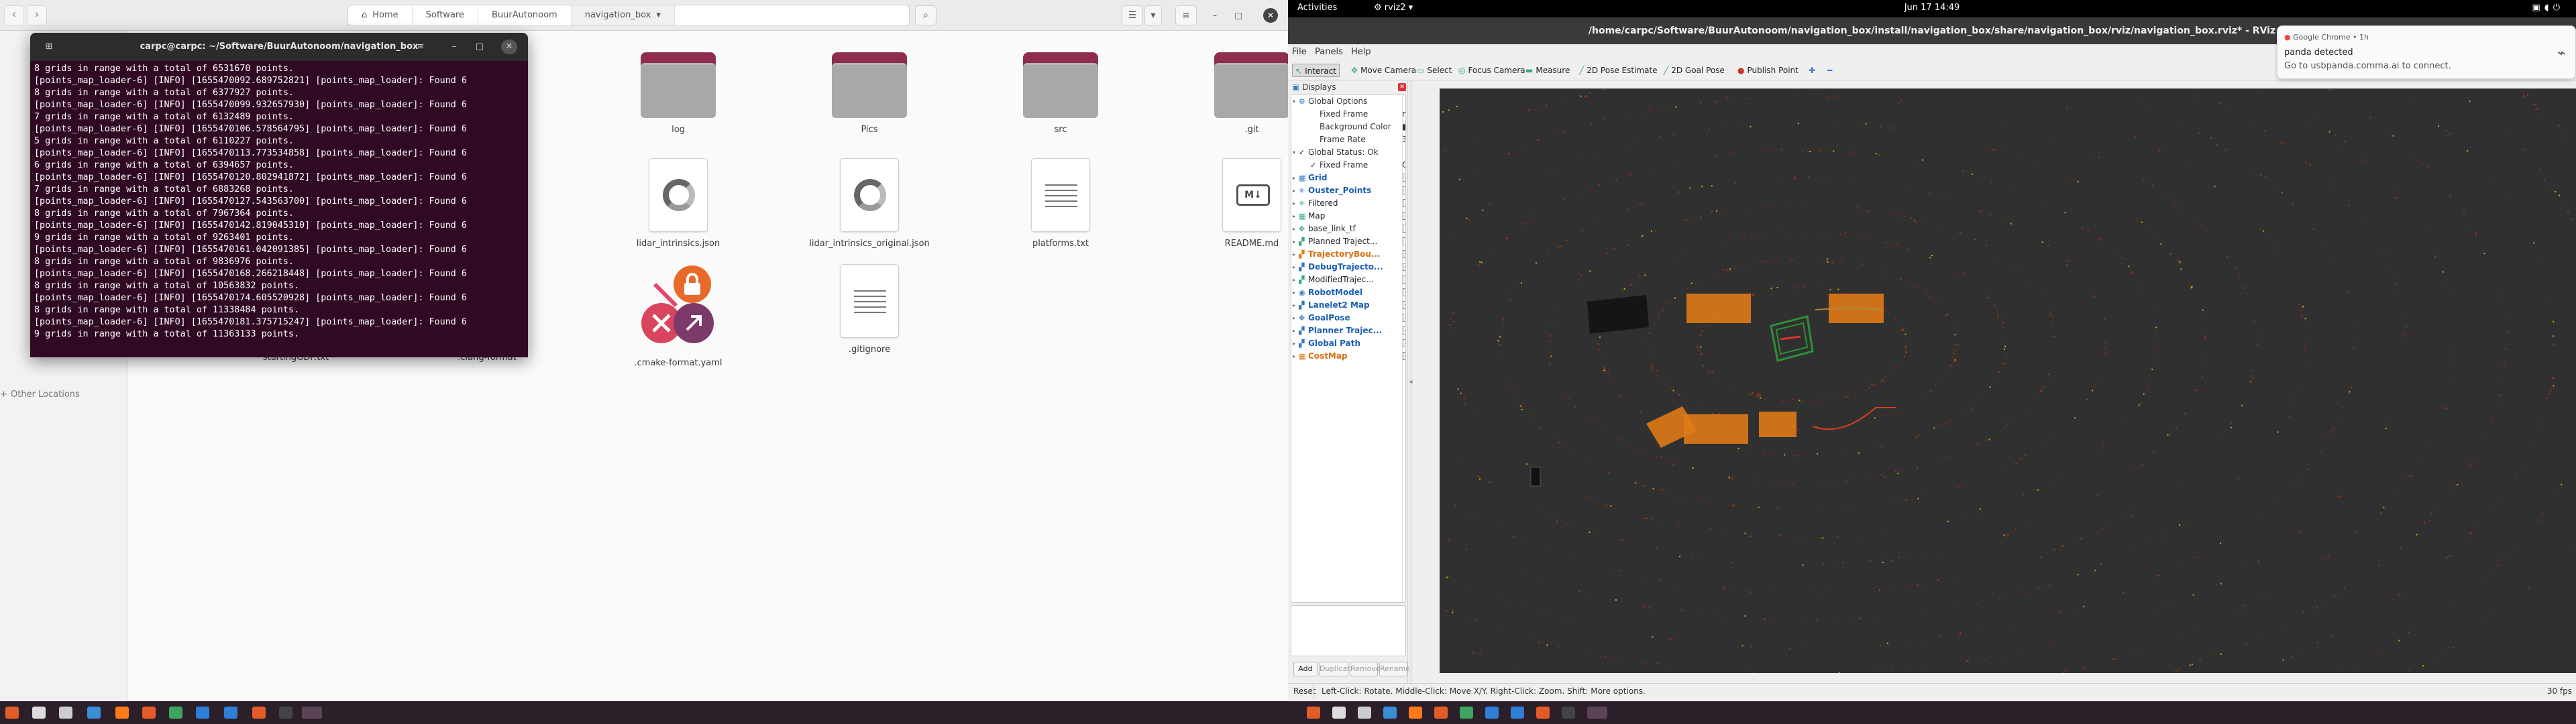 Image resolution: width=2576 pixels, height=724 pixels. Describe the element at coordinates (1348, 139) in the screenshot. I see `tree-frame-rate: Frame Rate30` at that location.